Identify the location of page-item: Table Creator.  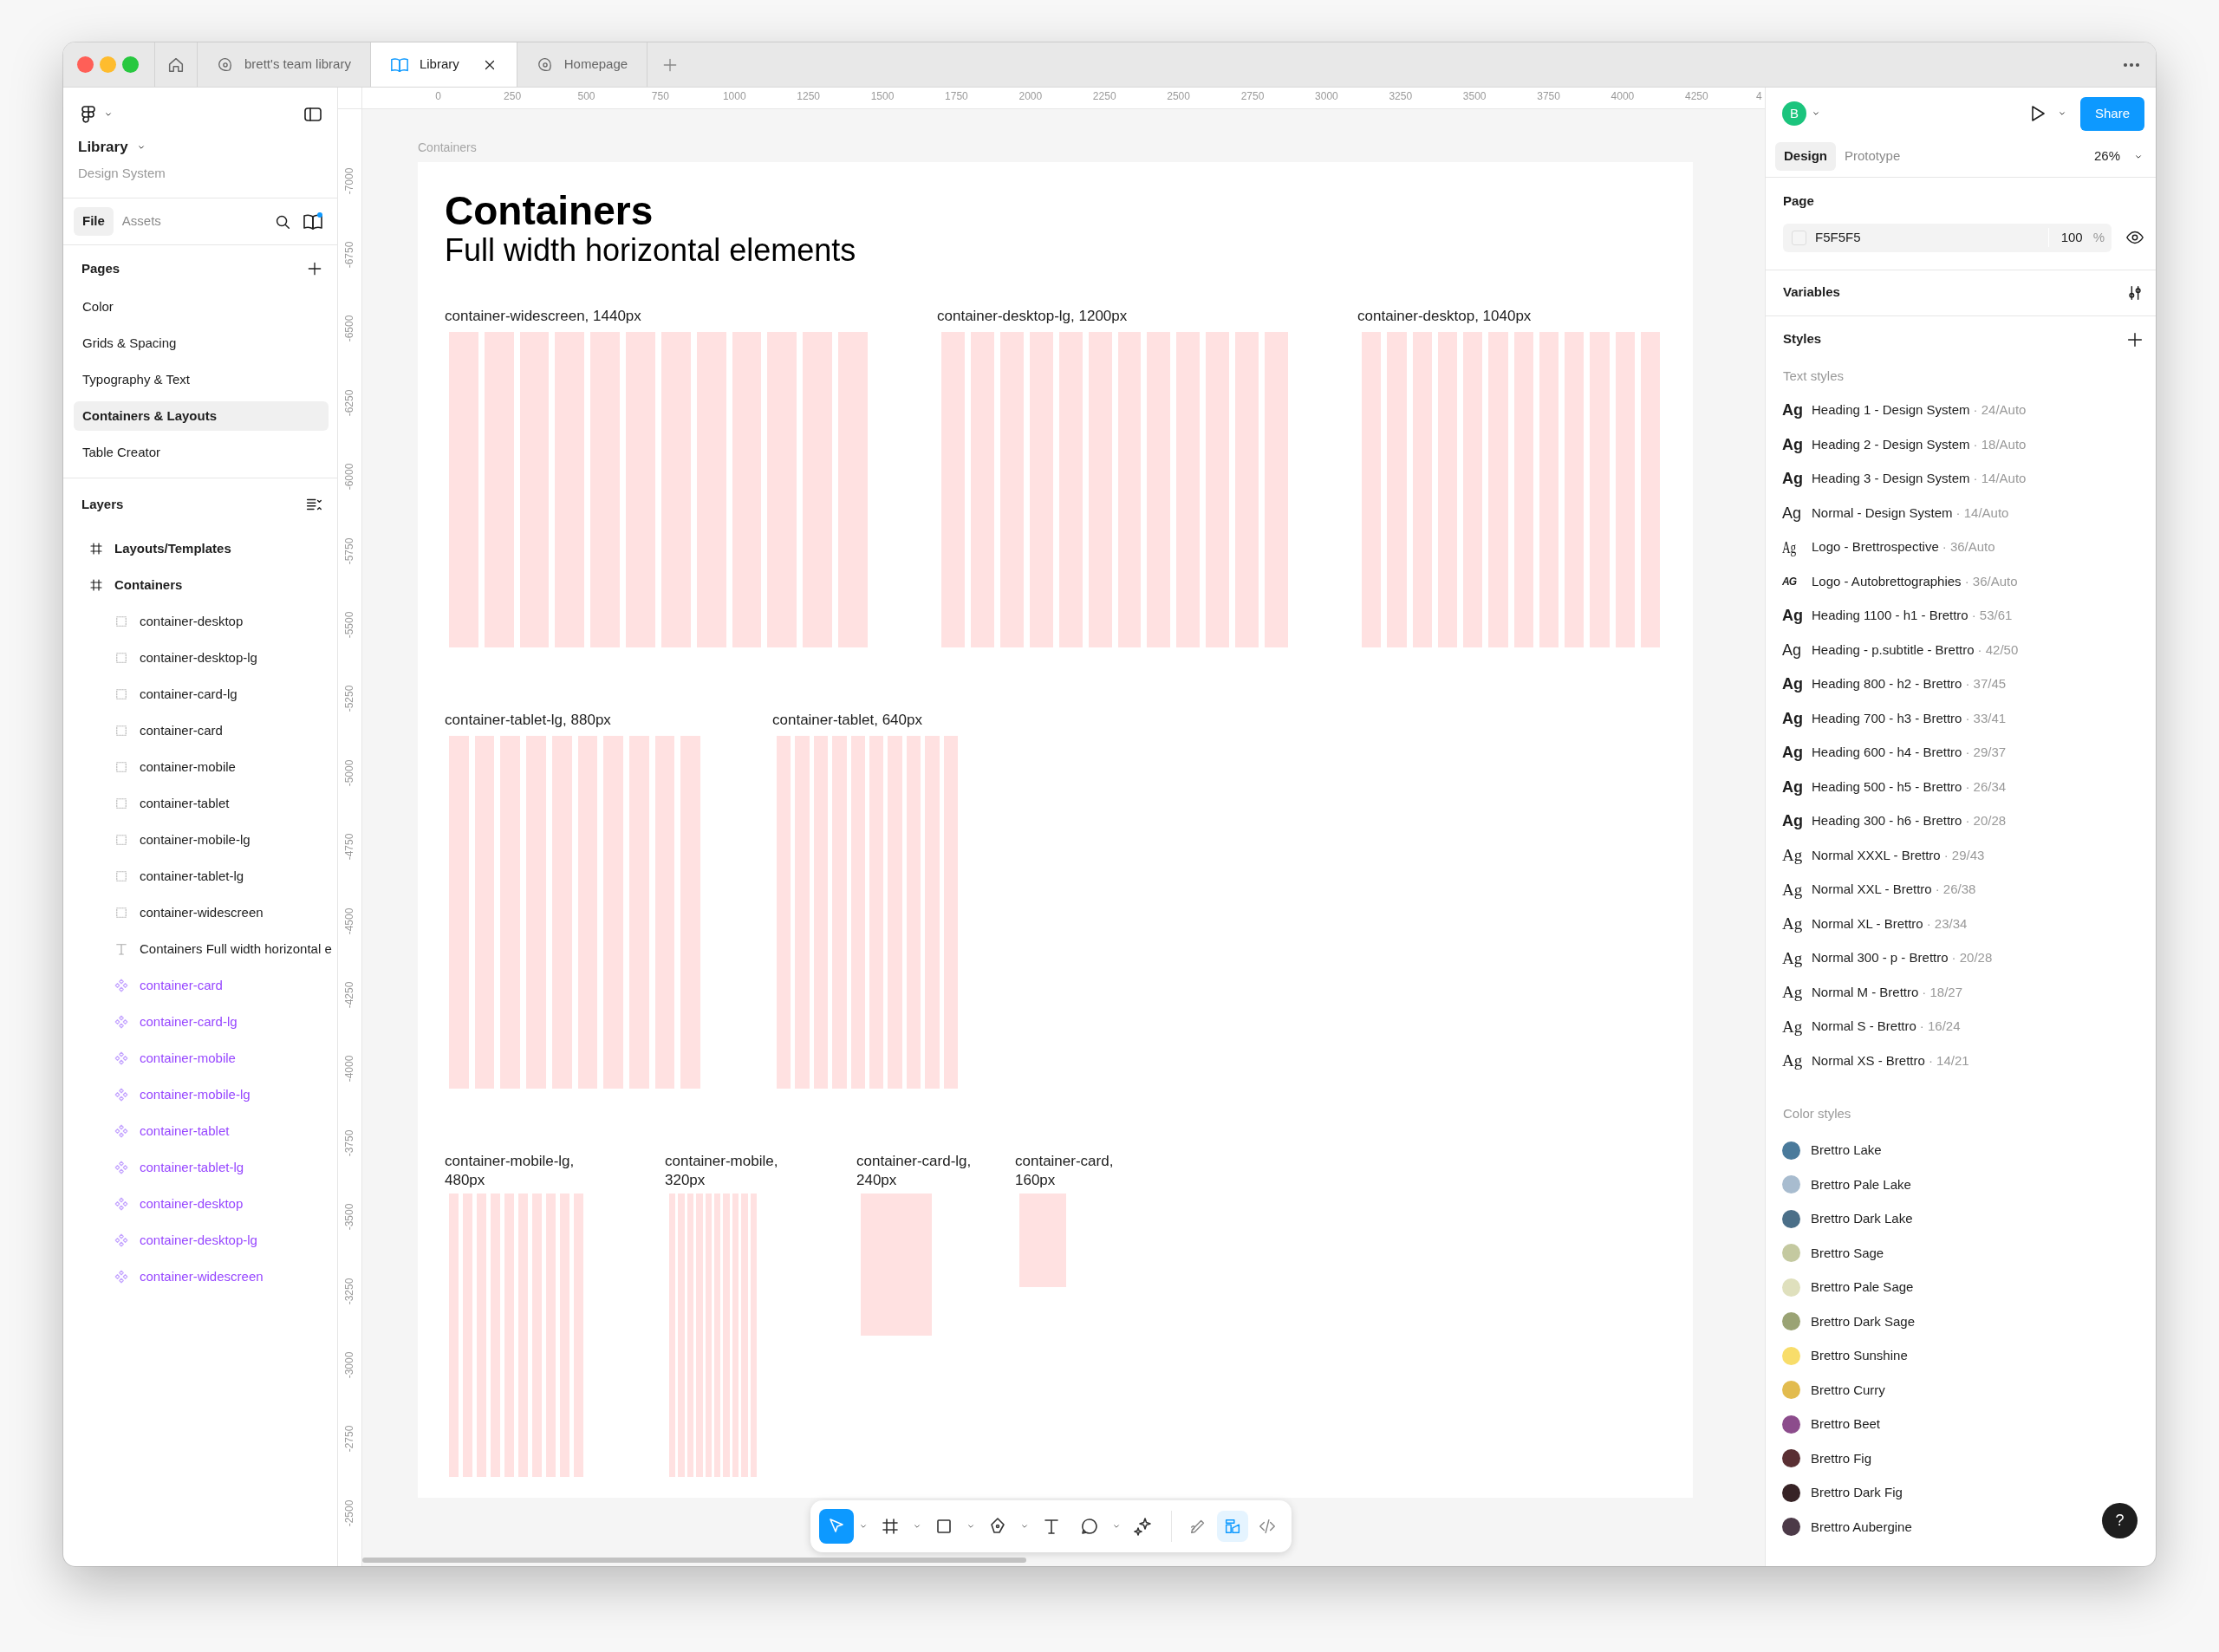
(202, 452).